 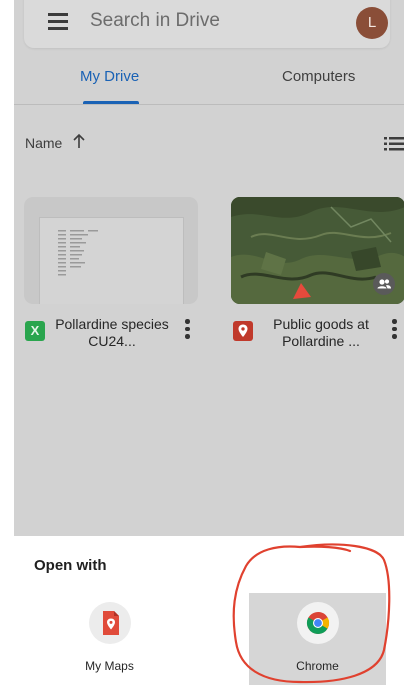 I want to click on open-with-chrome-button: Chrome, so click(x=317, y=639).